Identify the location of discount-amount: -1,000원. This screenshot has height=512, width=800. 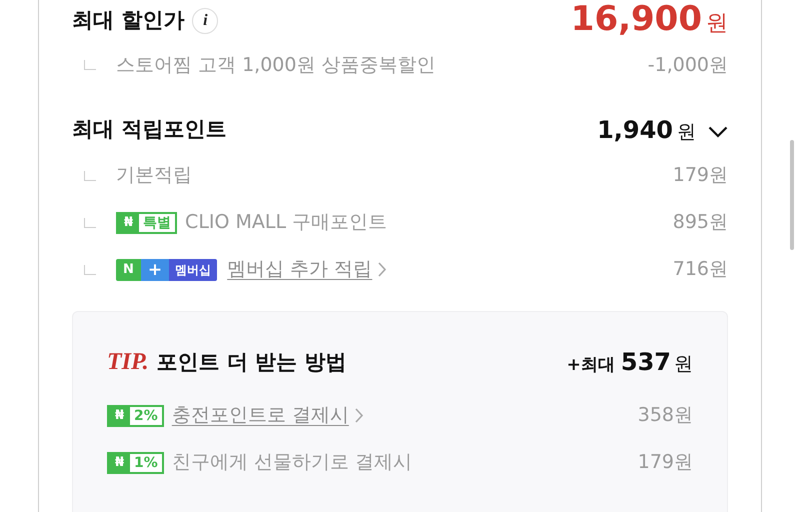
(688, 65).